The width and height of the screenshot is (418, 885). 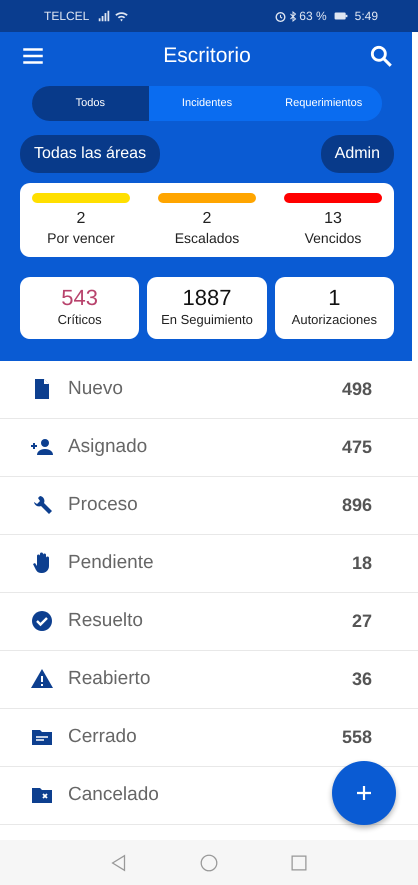 I want to click on status-row: Pendiente 18, so click(x=209, y=563).